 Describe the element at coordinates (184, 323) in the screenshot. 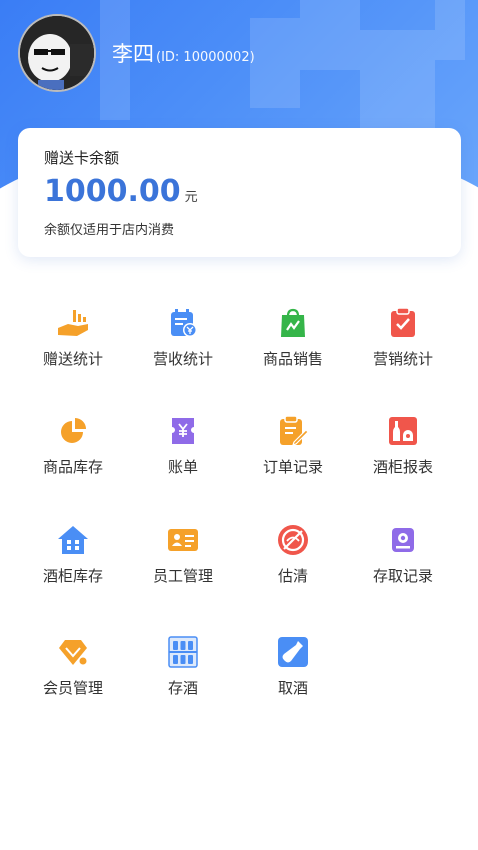

I see `calendar-yen-icon` at that location.